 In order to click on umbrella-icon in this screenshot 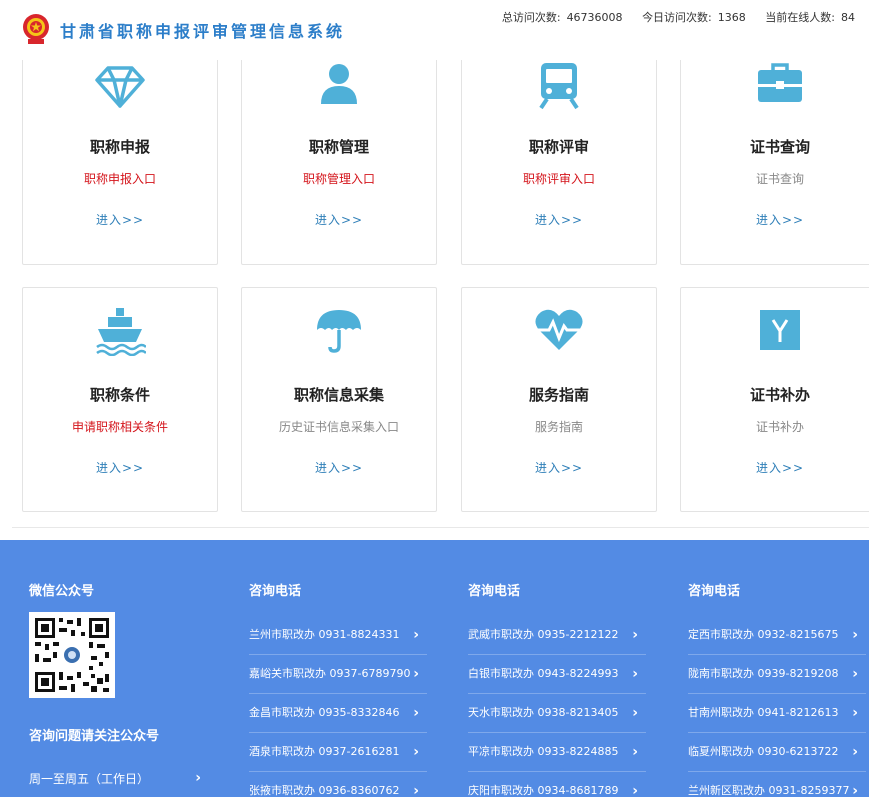, I will do `click(339, 331)`.